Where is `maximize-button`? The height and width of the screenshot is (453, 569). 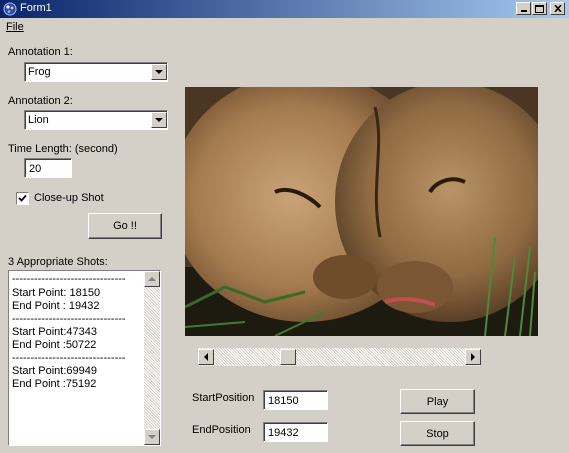 maximize-button is located at coordinates (539, 8).